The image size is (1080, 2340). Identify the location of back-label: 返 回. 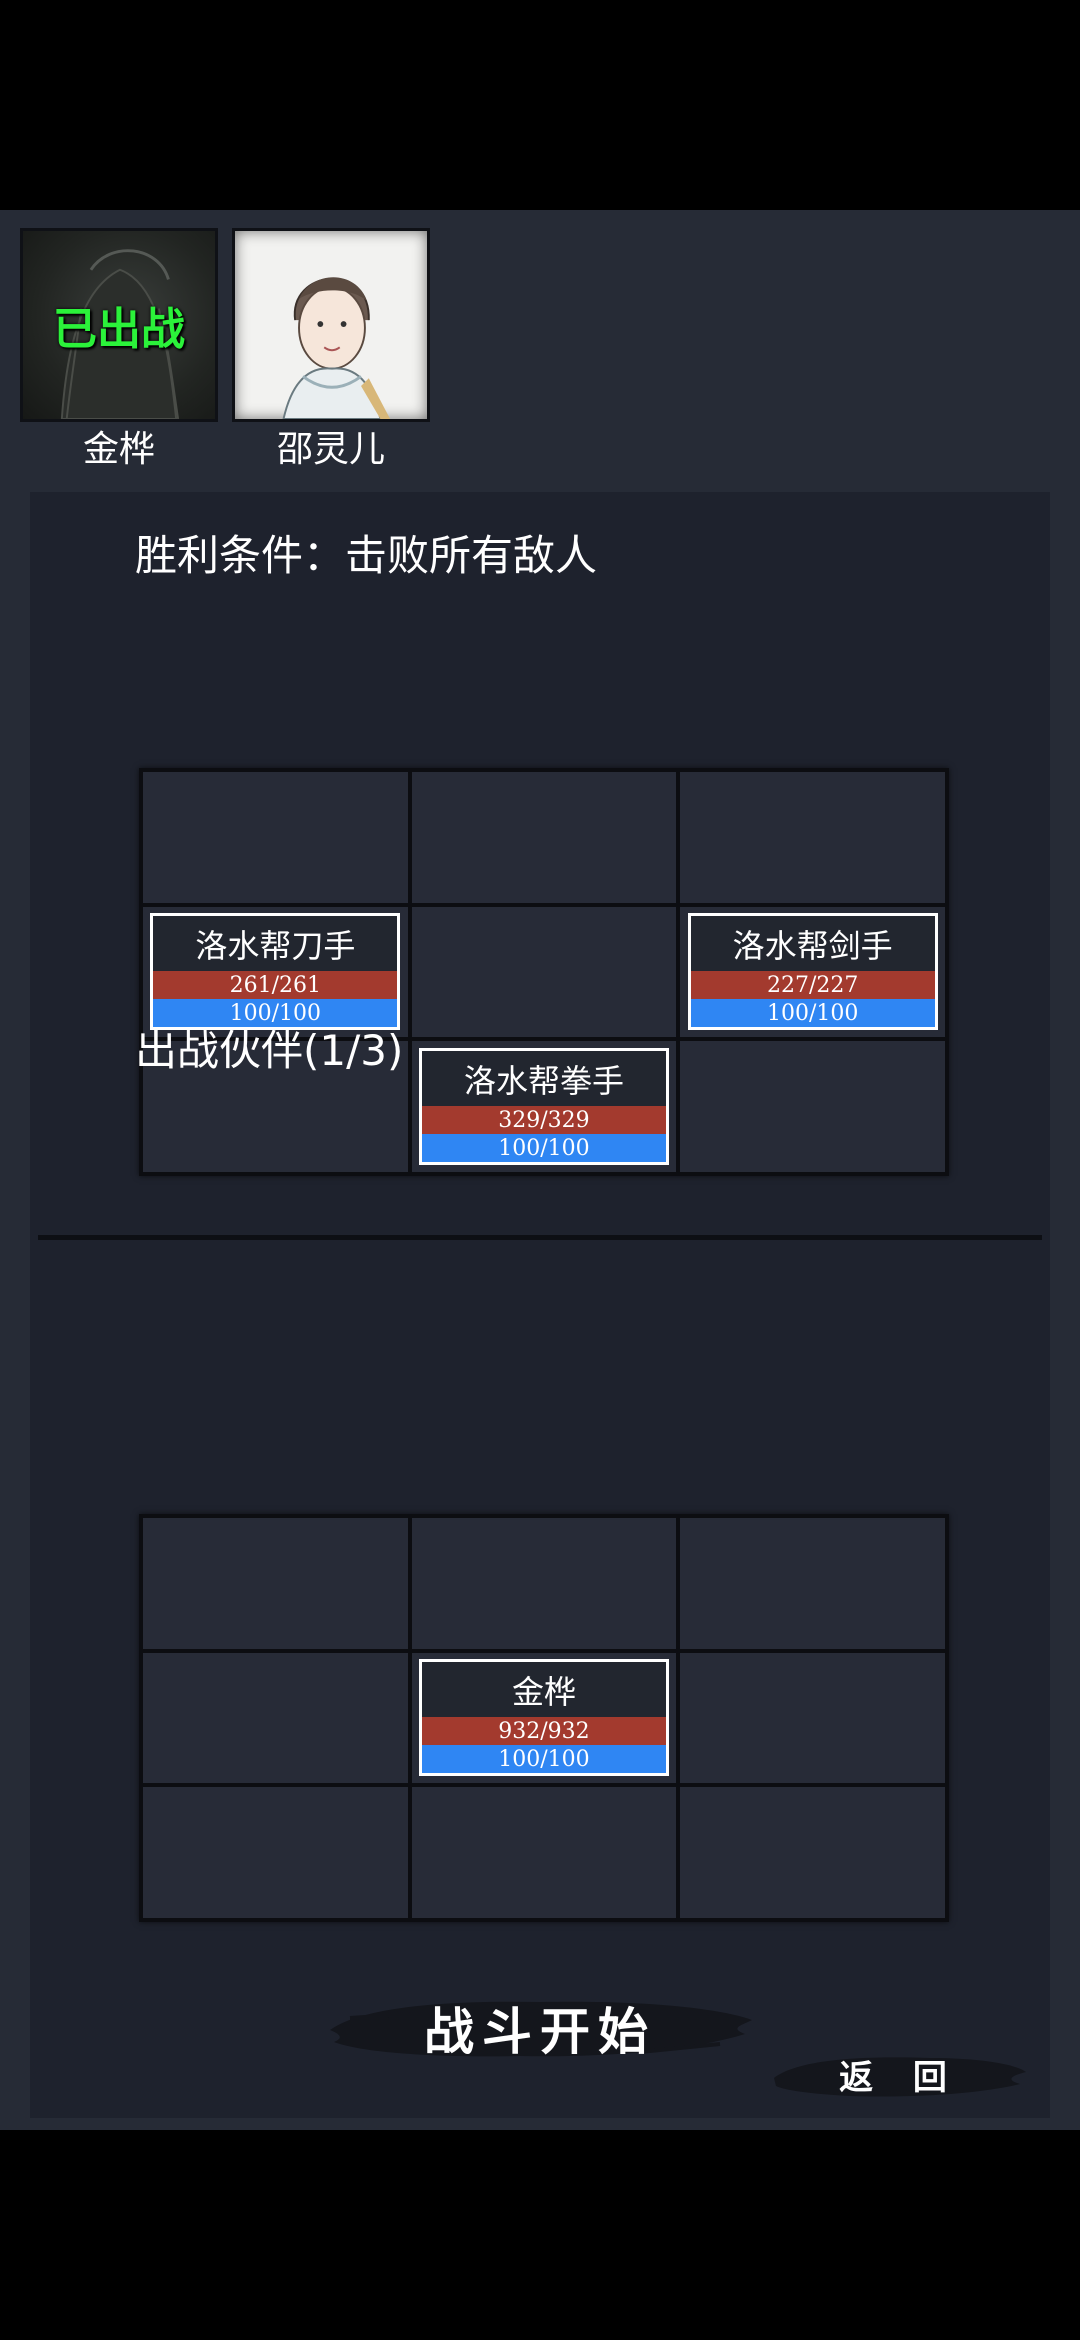
(900, 2077).